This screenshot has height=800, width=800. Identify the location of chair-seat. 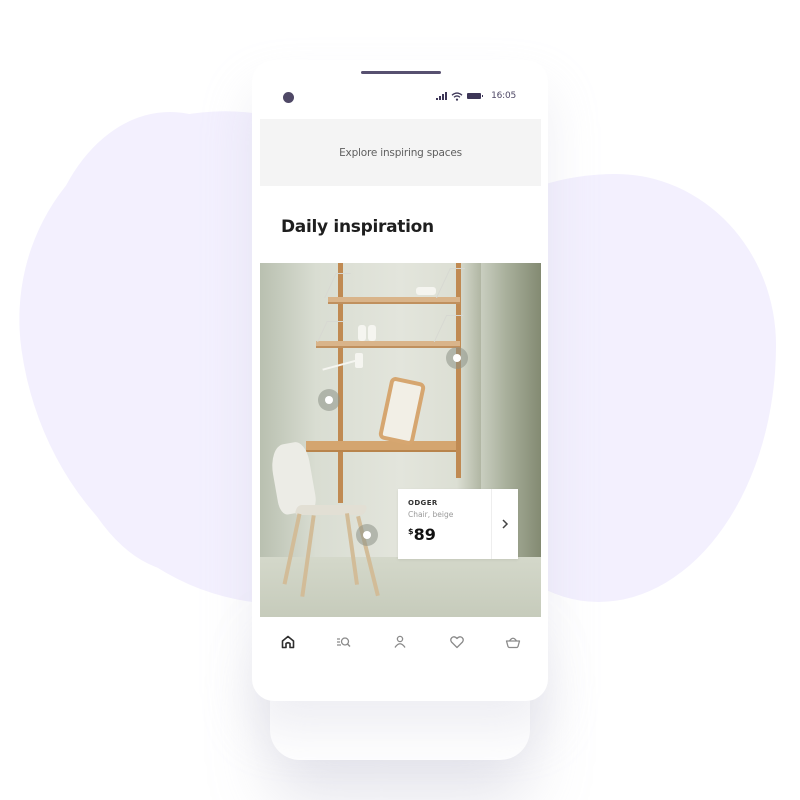
(331, 510).